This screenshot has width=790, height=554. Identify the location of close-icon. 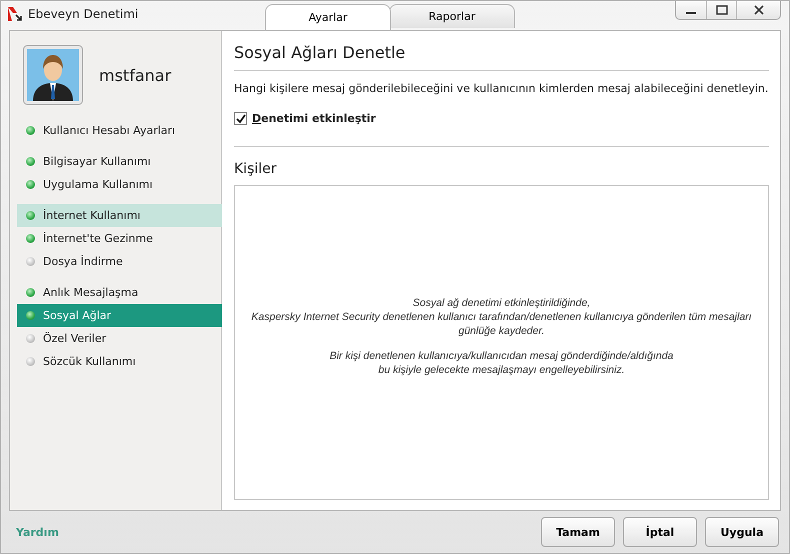
(759, 10).